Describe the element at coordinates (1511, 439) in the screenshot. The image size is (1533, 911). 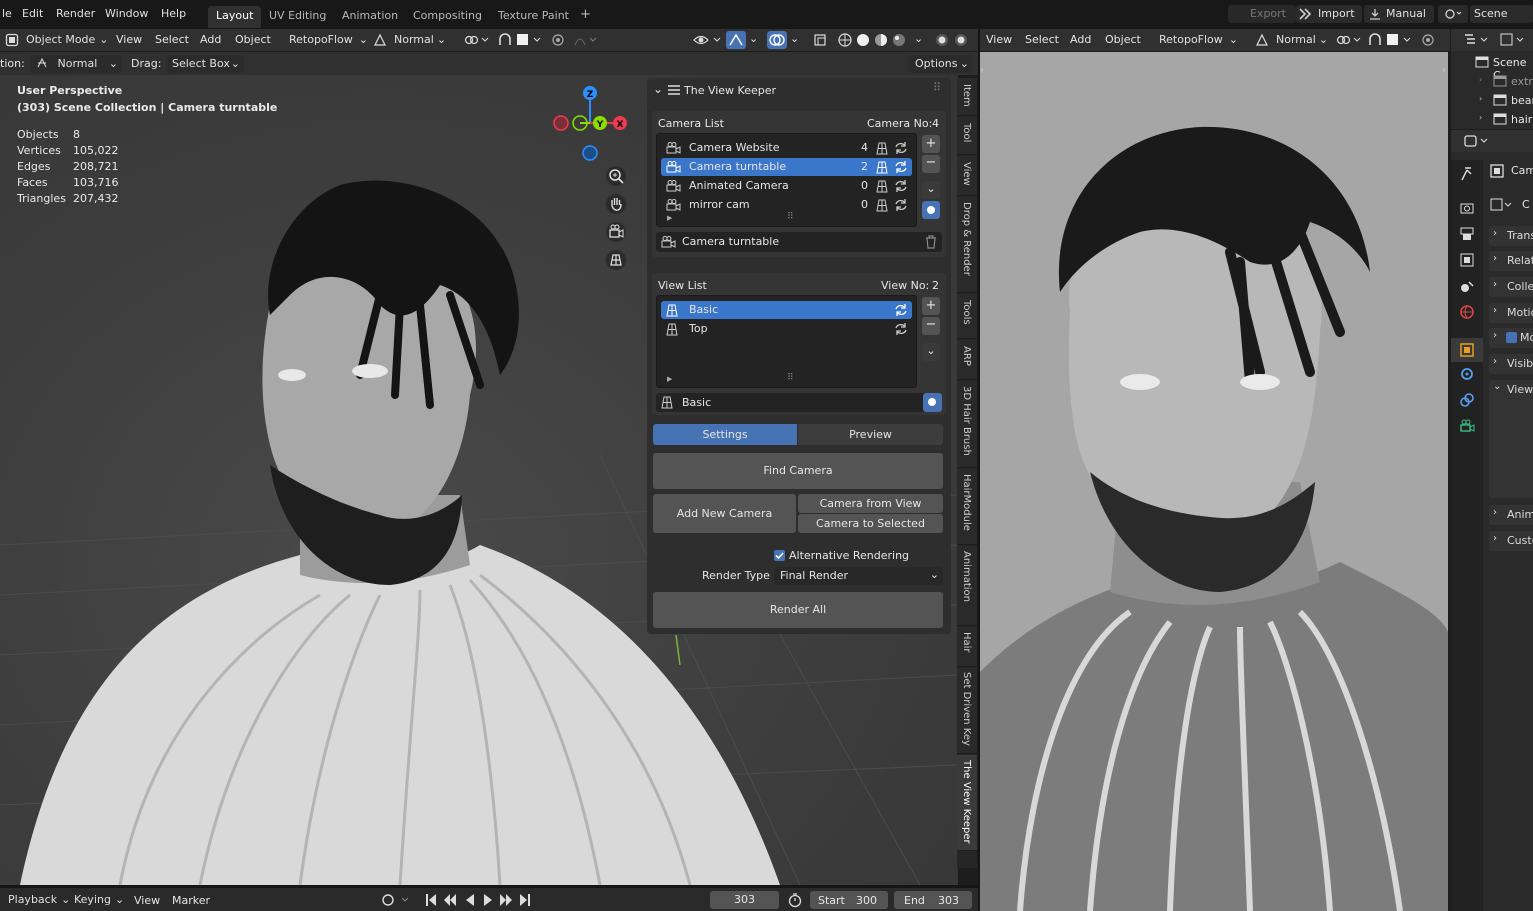
I see `section-viewport-display: ⌄ View` at that location.